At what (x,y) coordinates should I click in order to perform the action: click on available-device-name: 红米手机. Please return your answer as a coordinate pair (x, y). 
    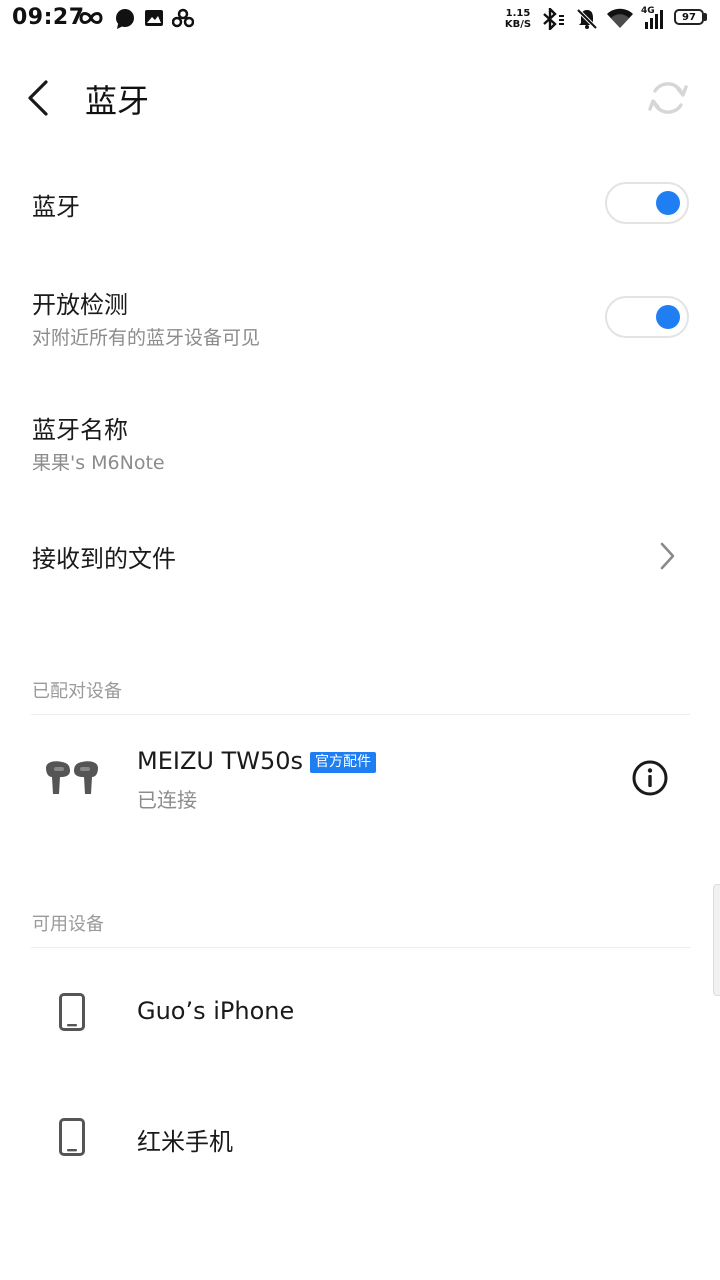
    Looking at the image, I should click on (185, 1142).